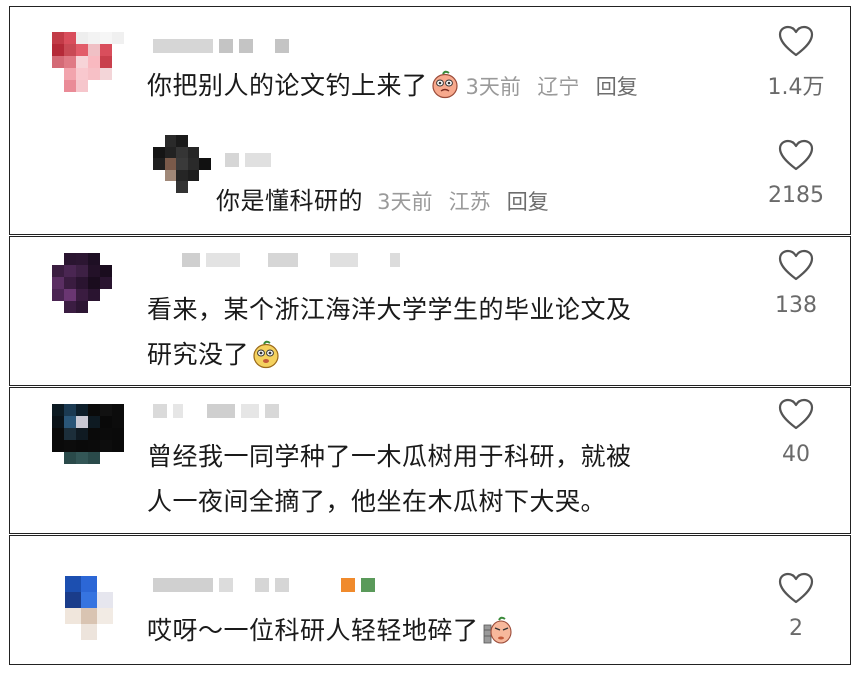 This screenshot has width=861, height=673. Describe the element at coordinates (497, 630) in the screenshot. I see `peach-face-wall-emoji` at that location.